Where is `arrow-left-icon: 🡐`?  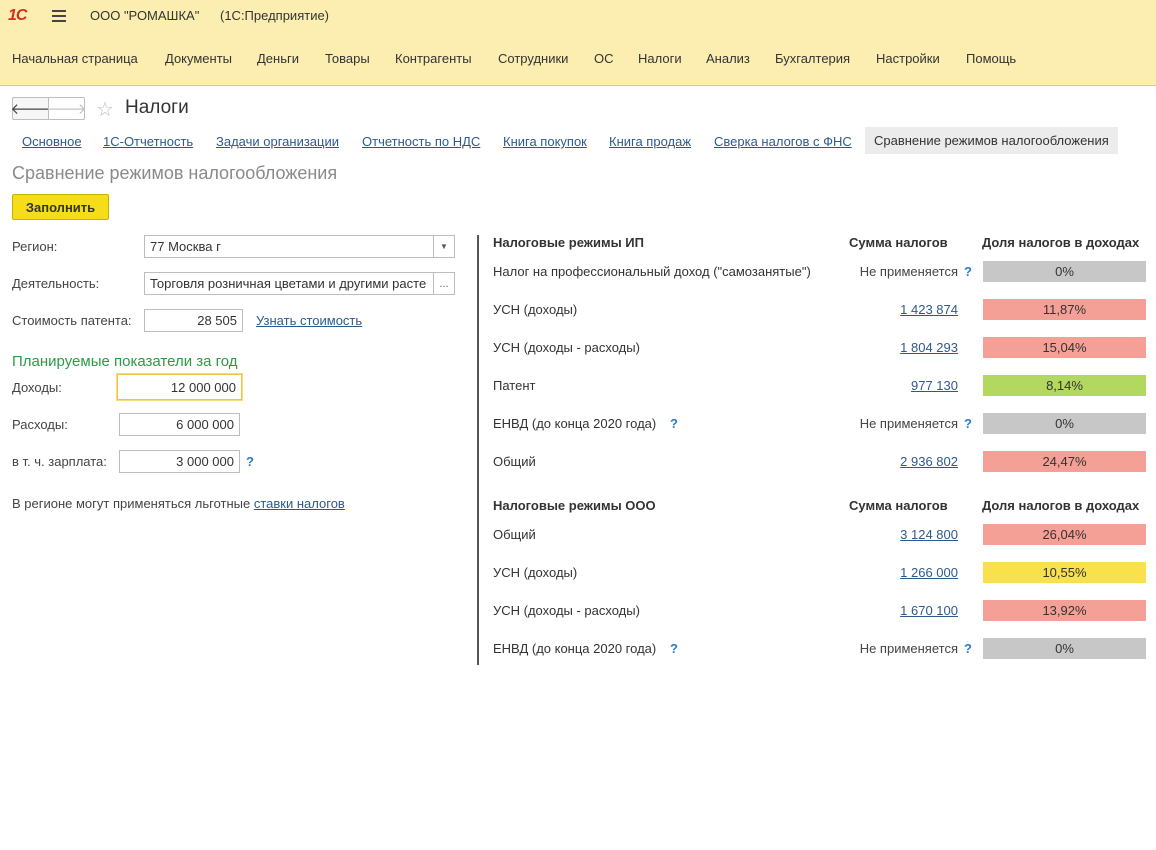 arrow-left-icon: 🡐 is located at coordinates (30, 109).